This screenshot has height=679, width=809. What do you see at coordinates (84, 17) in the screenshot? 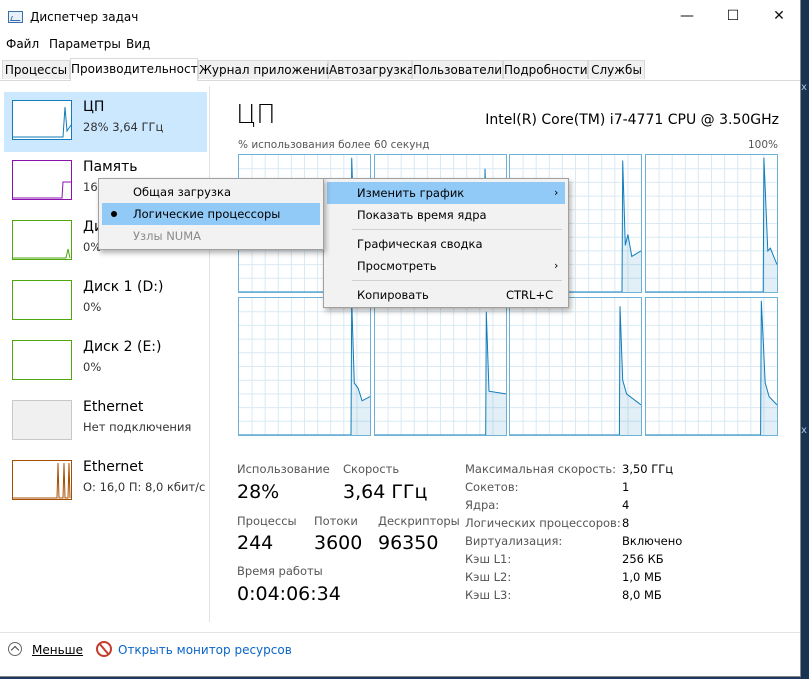
I see `window-title: Диспетчер задач` at bounding box center [84, 17].